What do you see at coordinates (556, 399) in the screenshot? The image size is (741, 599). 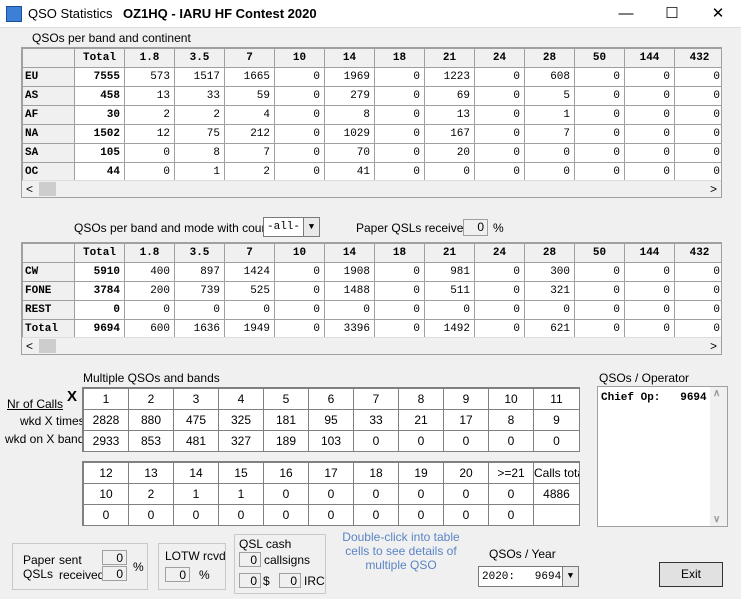 I see `column-header: 11` at bounding box center [556, 399].